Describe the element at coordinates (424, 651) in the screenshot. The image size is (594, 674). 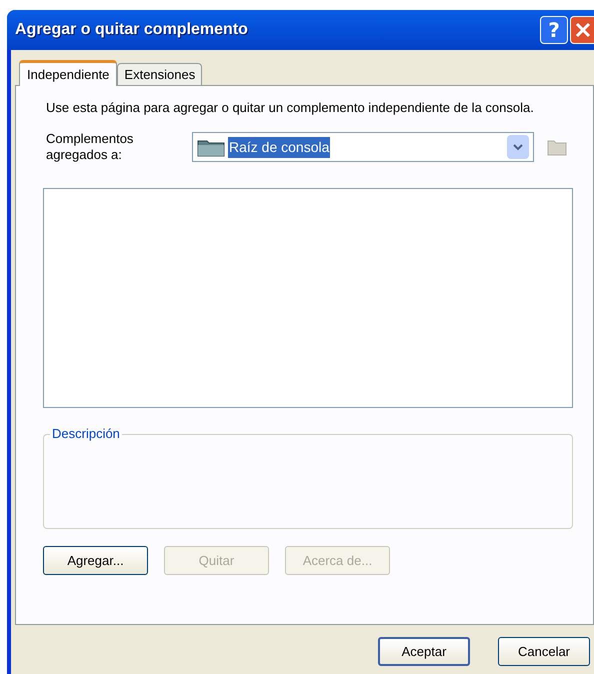
I see `push-button: Aceptar` at that location.